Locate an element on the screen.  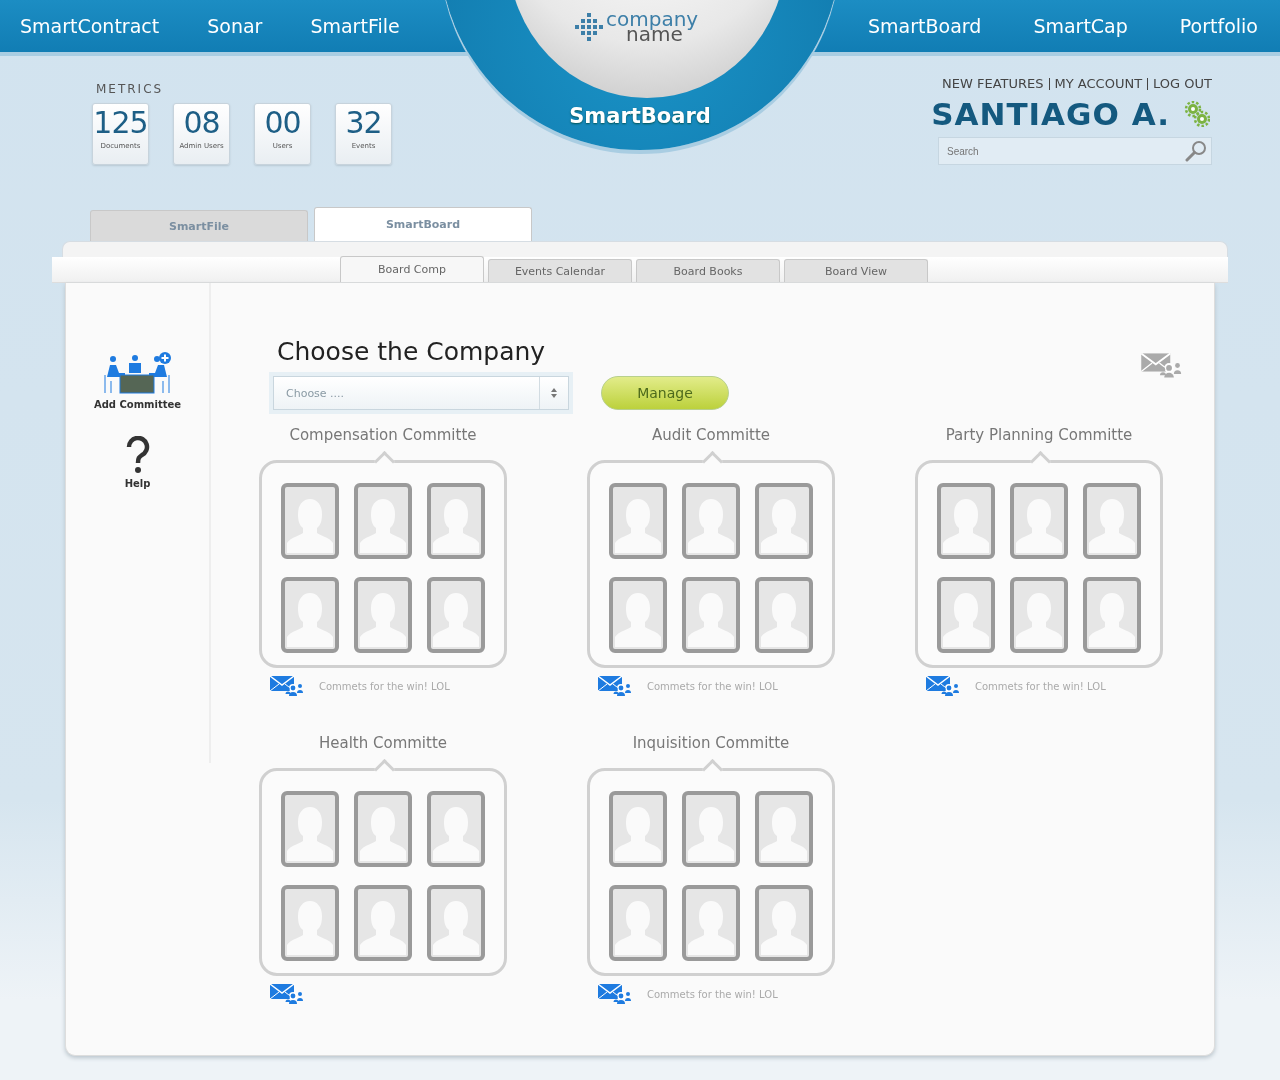
metric-value: 08 is located at coordinates (201, 123).